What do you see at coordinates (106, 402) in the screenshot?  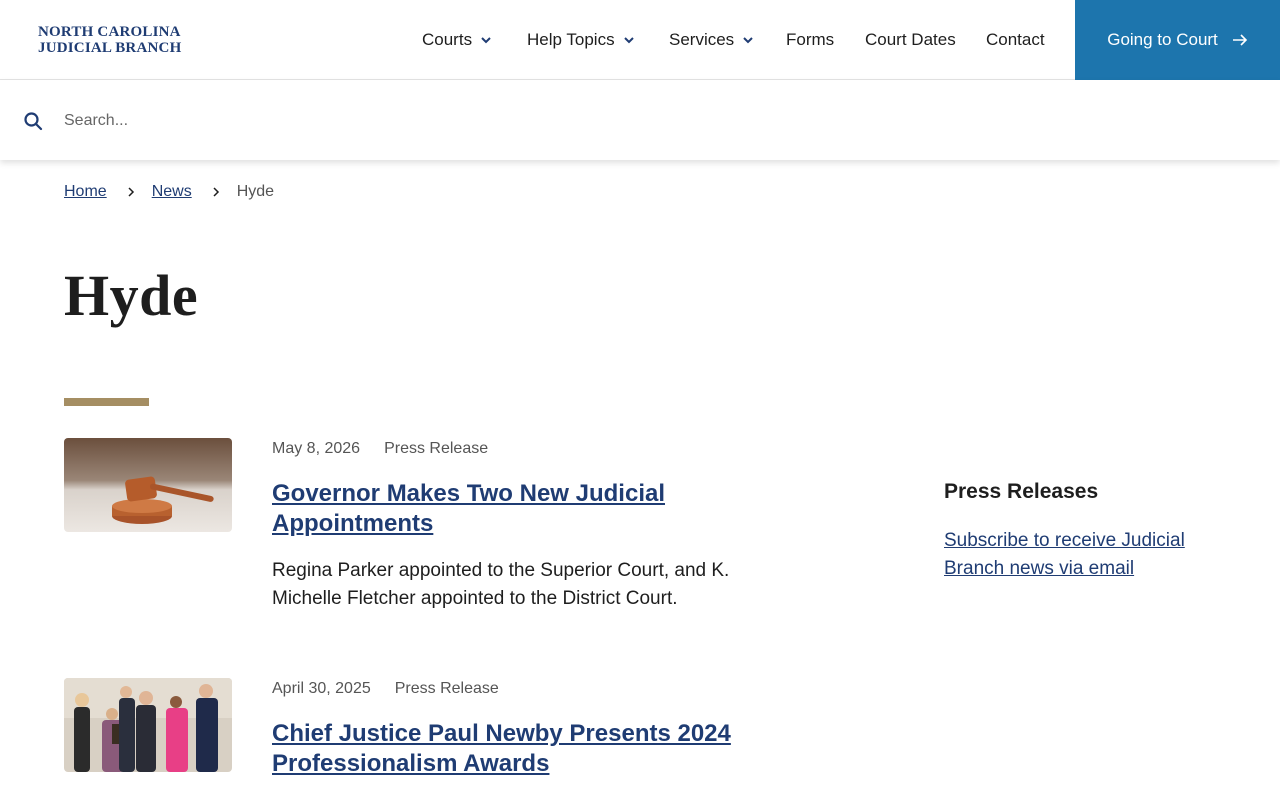 I see `title-accent-rule` at bounding box center [106, 402].